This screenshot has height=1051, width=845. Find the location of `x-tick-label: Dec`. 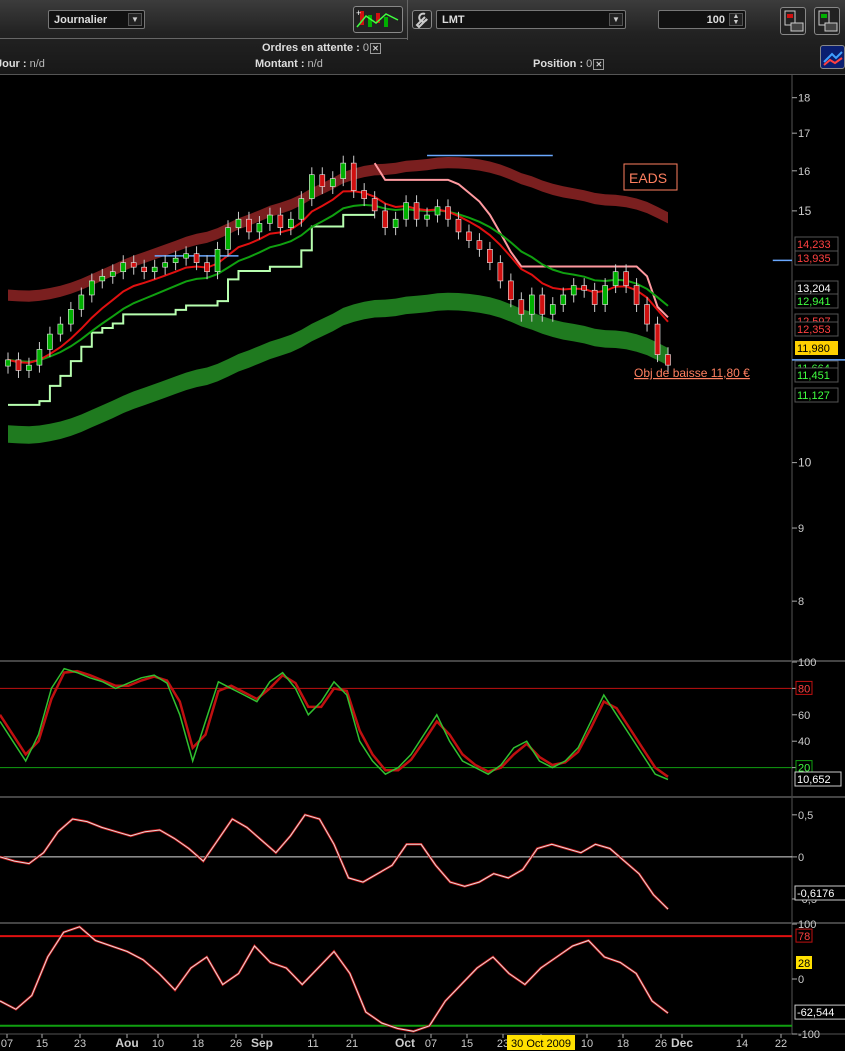

x-tick-label: Dec is located at coordinates (682, 1043).